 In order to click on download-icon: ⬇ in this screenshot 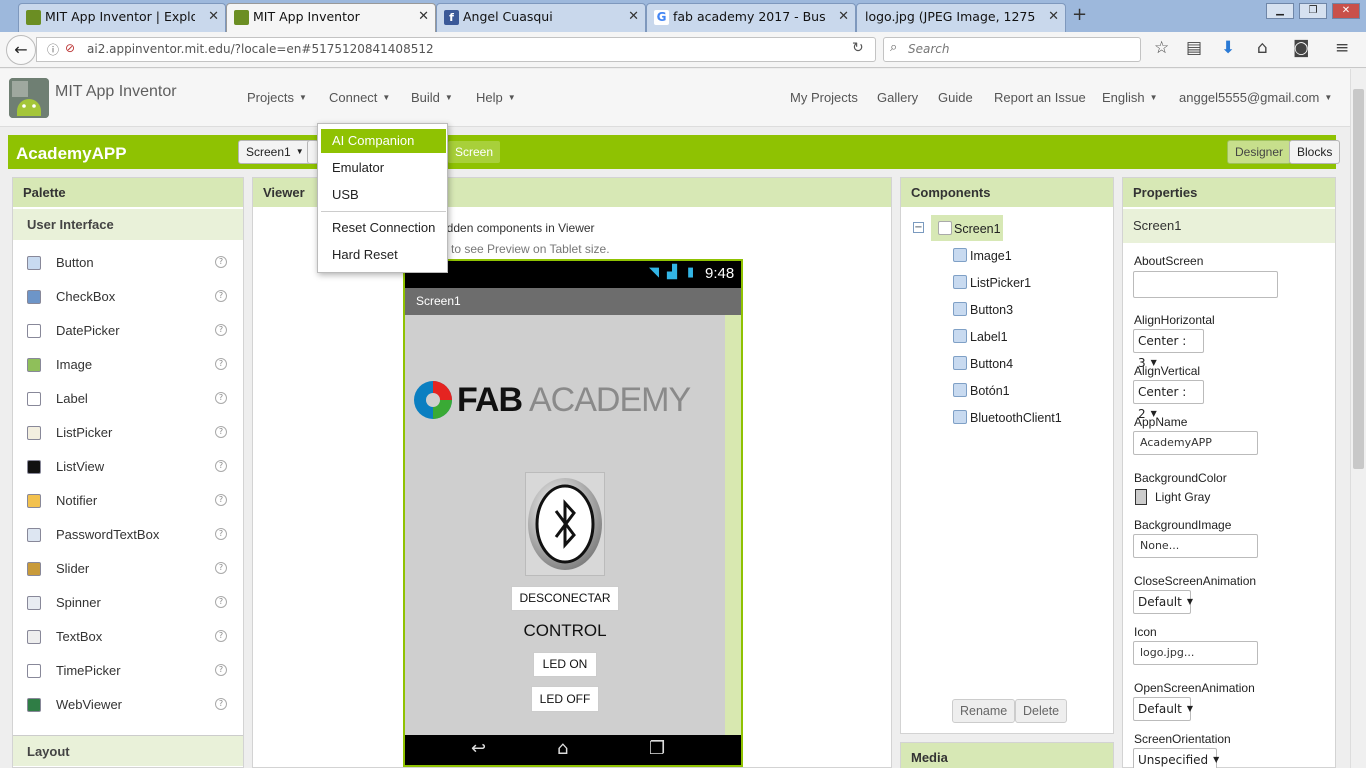, I will do `click(1228, 48)`.